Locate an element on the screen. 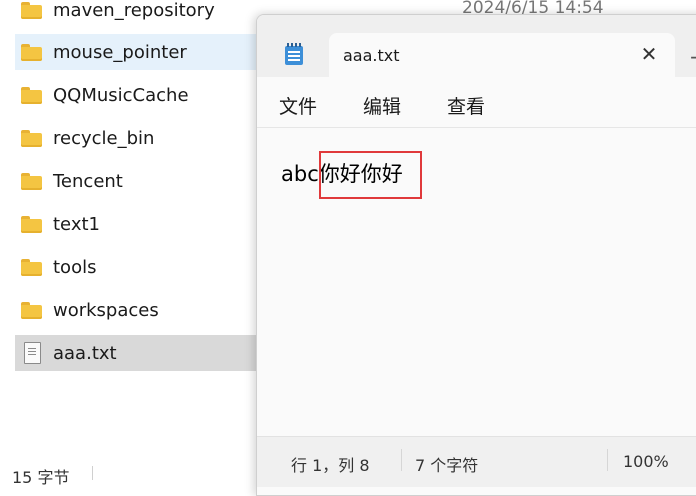 This screenshot has width=696, height=496. file-name: text1 is located at coordinates (76, 224).